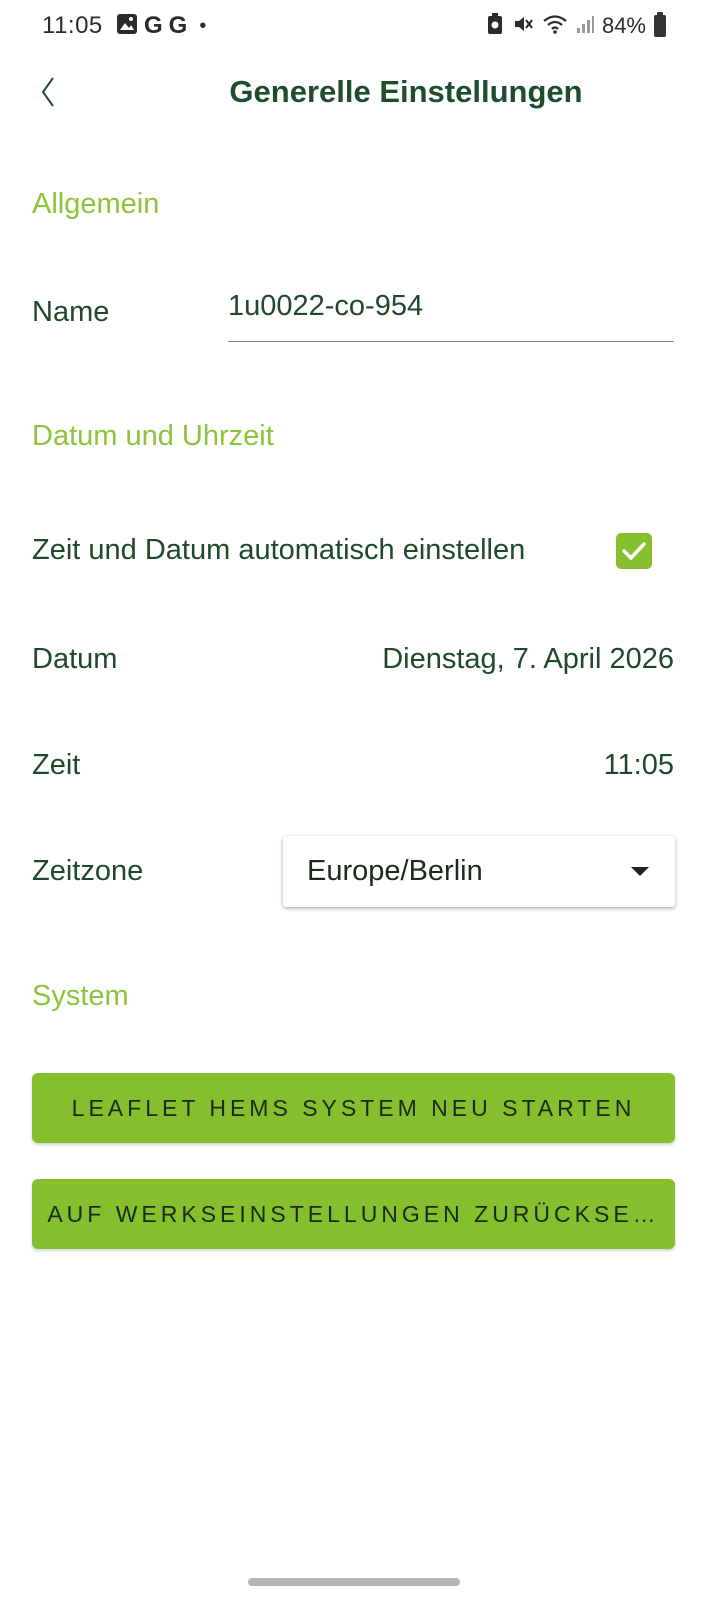 The height and width of the screenshot is (1600, 720). Describe the element at coordinates (71, 312) in the screenshot. I see `name-label: Name` at that location.